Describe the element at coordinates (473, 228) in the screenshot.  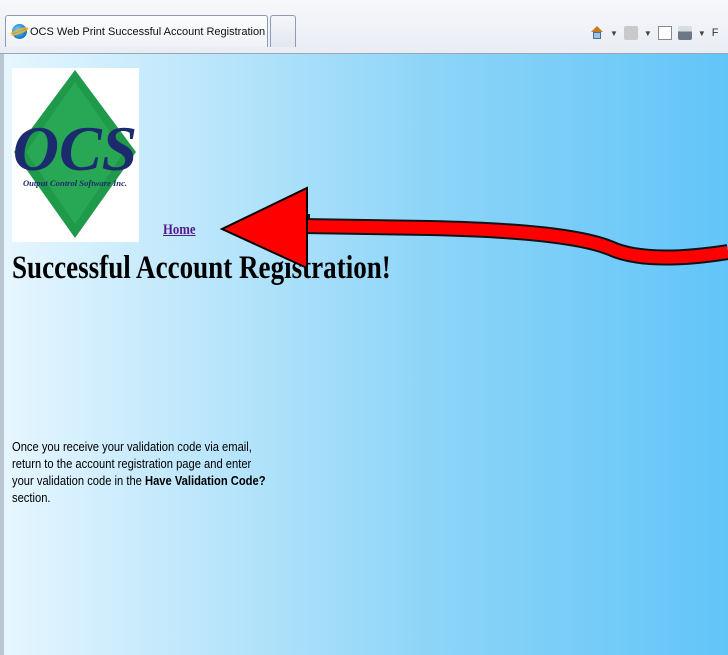
I see `arrow-annotation` at that location.